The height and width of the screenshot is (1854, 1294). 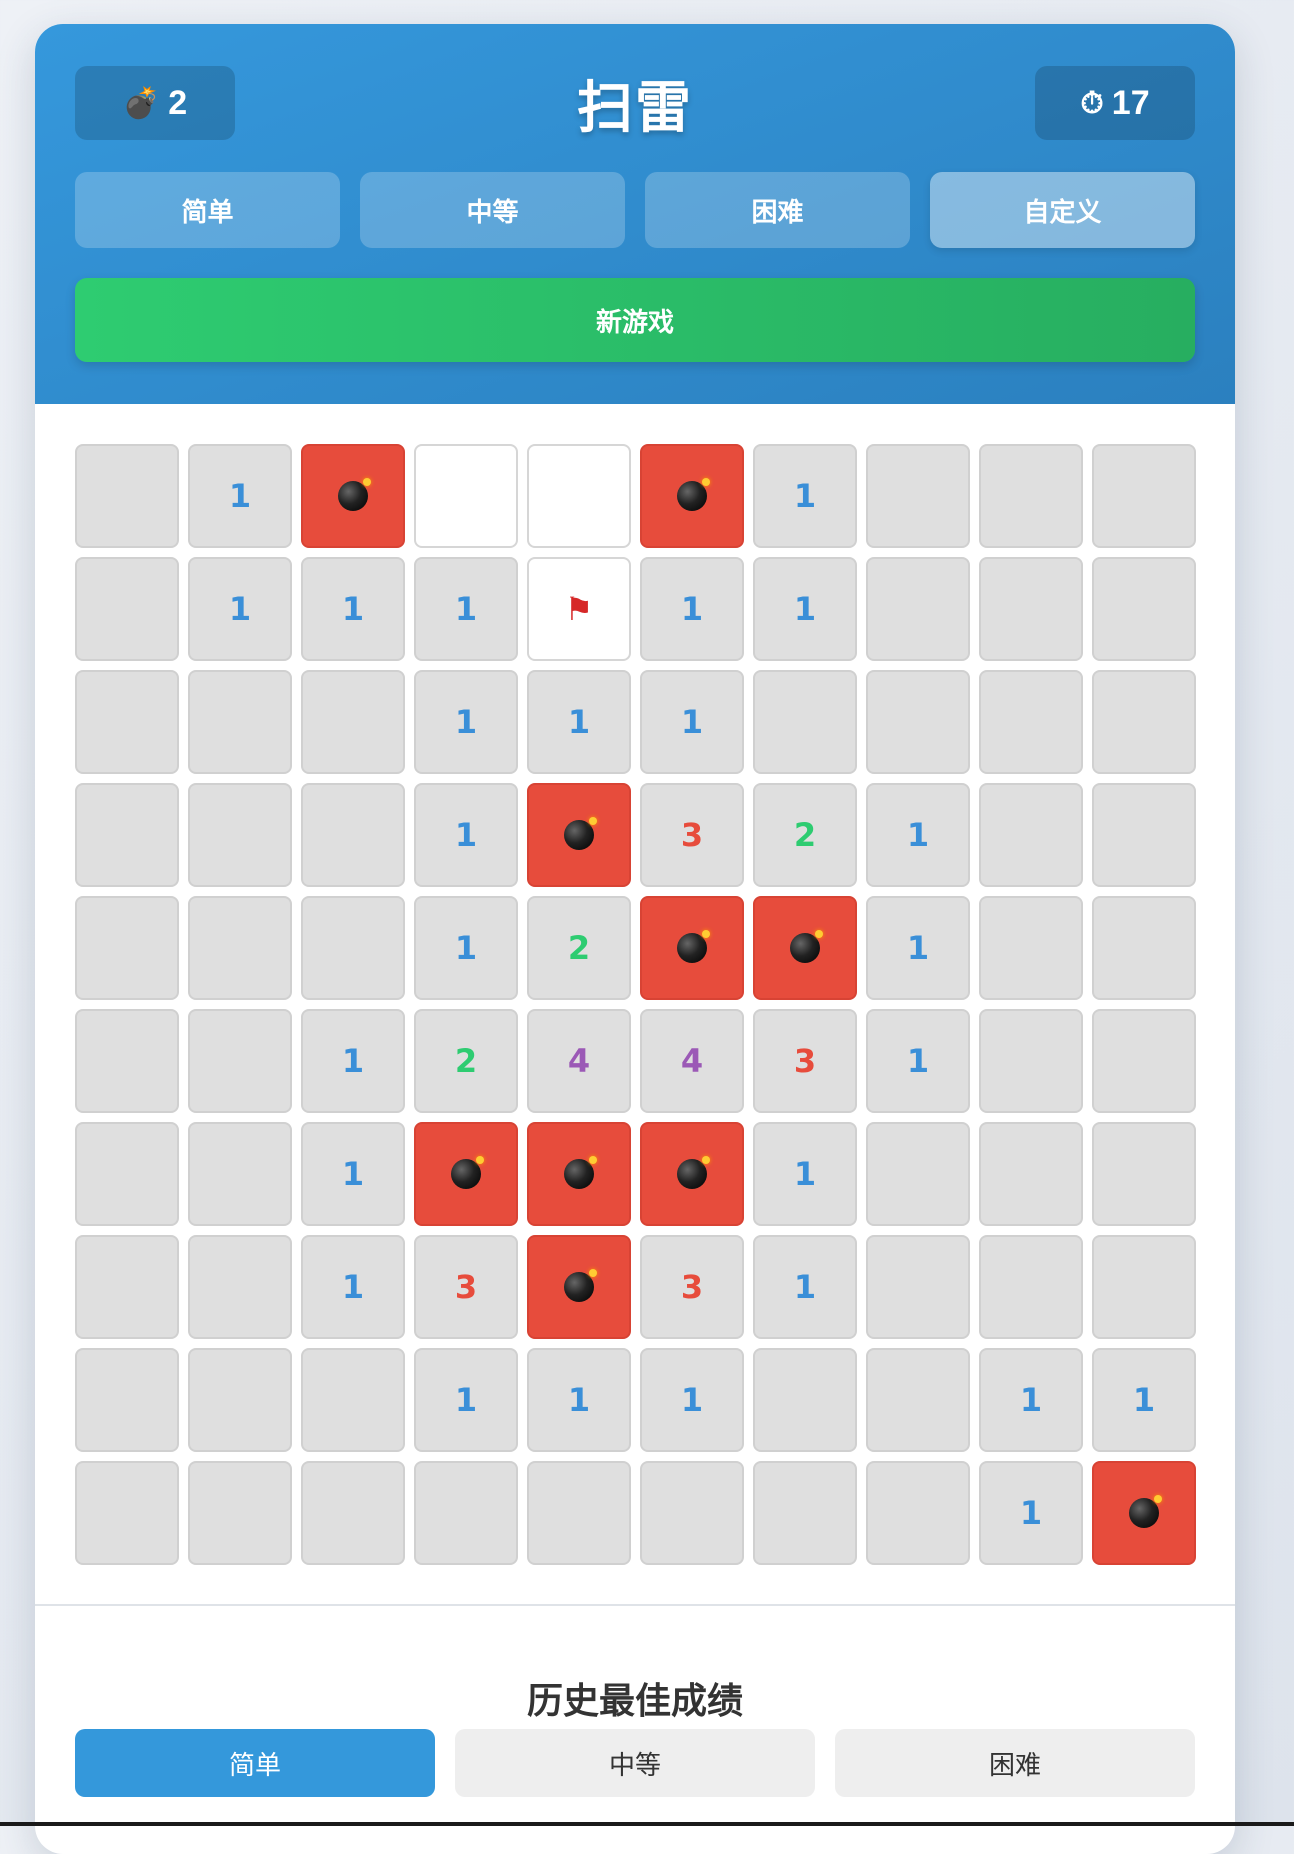 What do you see at coordinates (1031, 722) in the screenshot?
I see `cell-r2-c8` at bounding box center [1031, 722].